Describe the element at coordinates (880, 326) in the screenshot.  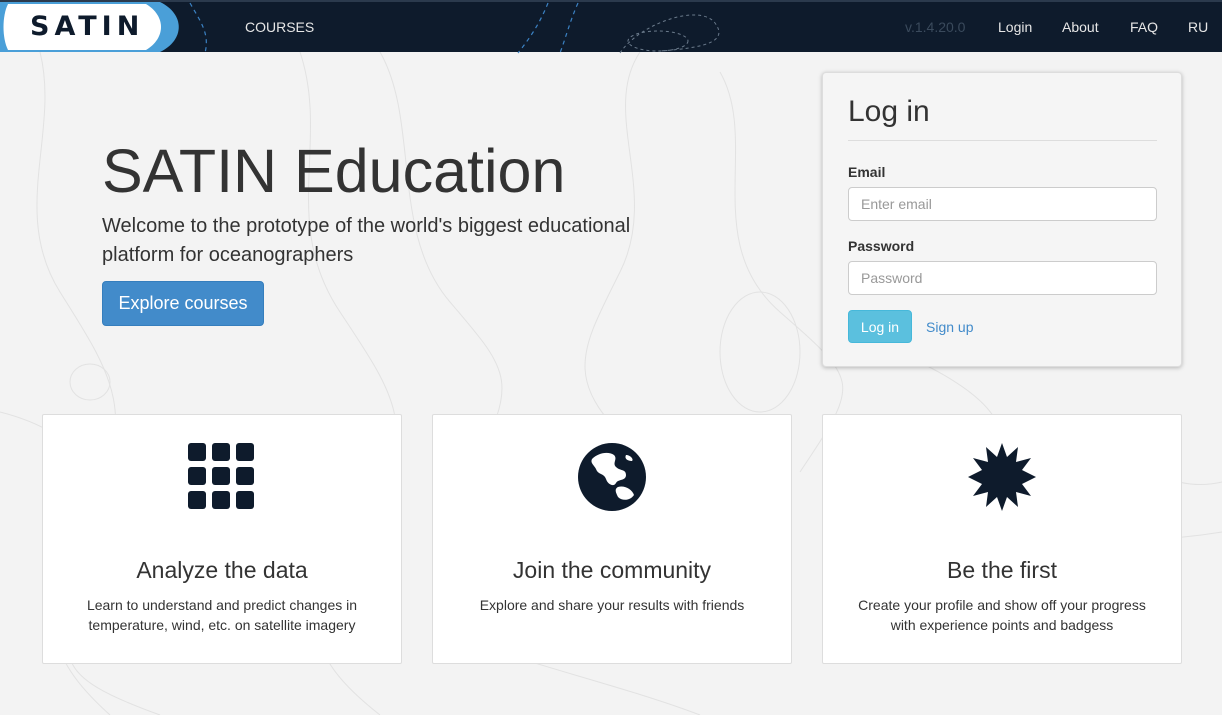
I see `login-submit-button: Log in` at that location.